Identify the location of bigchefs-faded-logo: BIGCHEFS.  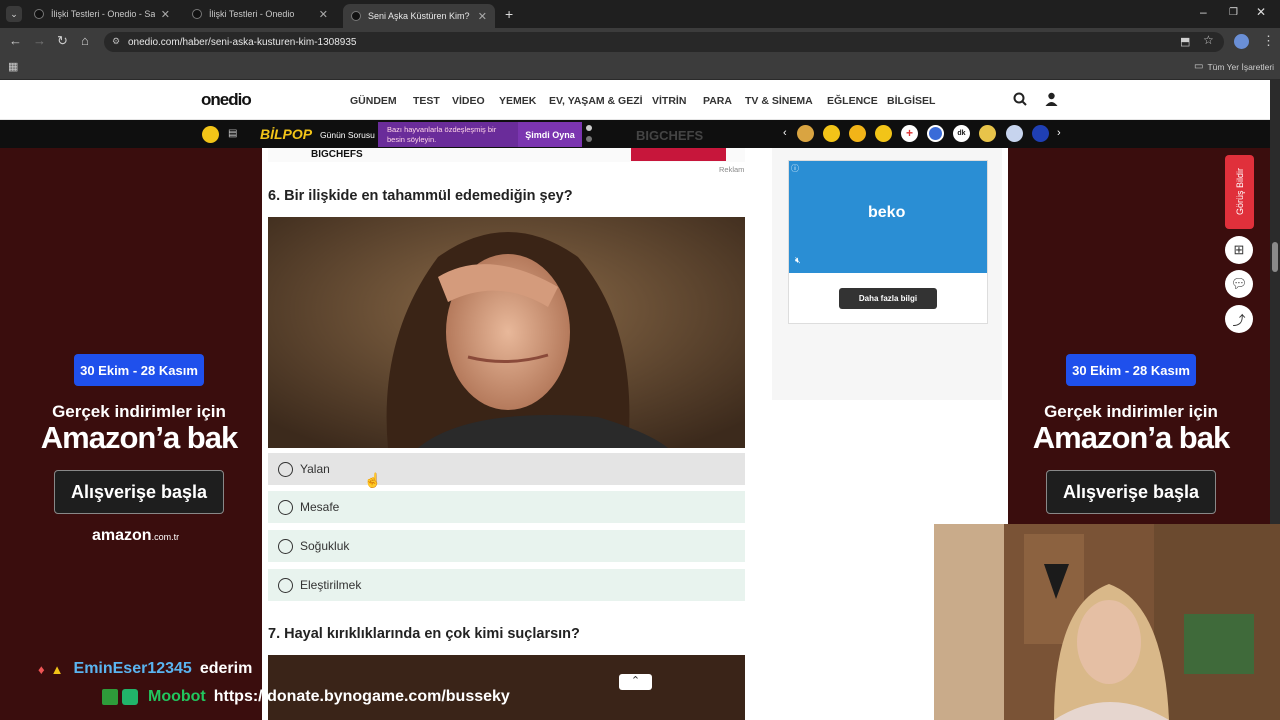
(670, 135).